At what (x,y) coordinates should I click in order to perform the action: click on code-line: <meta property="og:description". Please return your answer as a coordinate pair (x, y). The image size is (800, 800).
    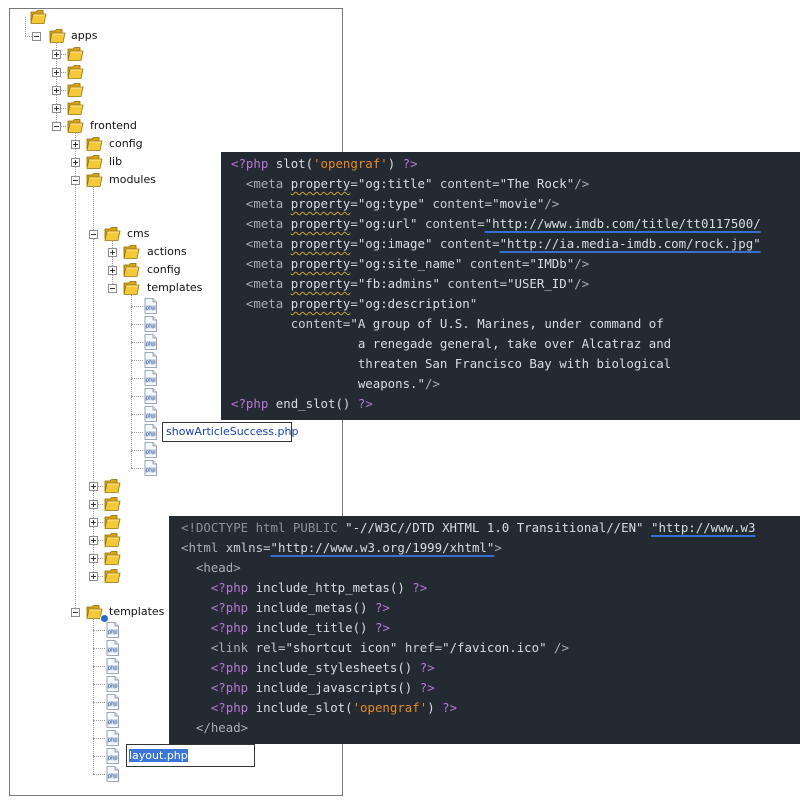
    Looking at the image, I should click on (354, 304).